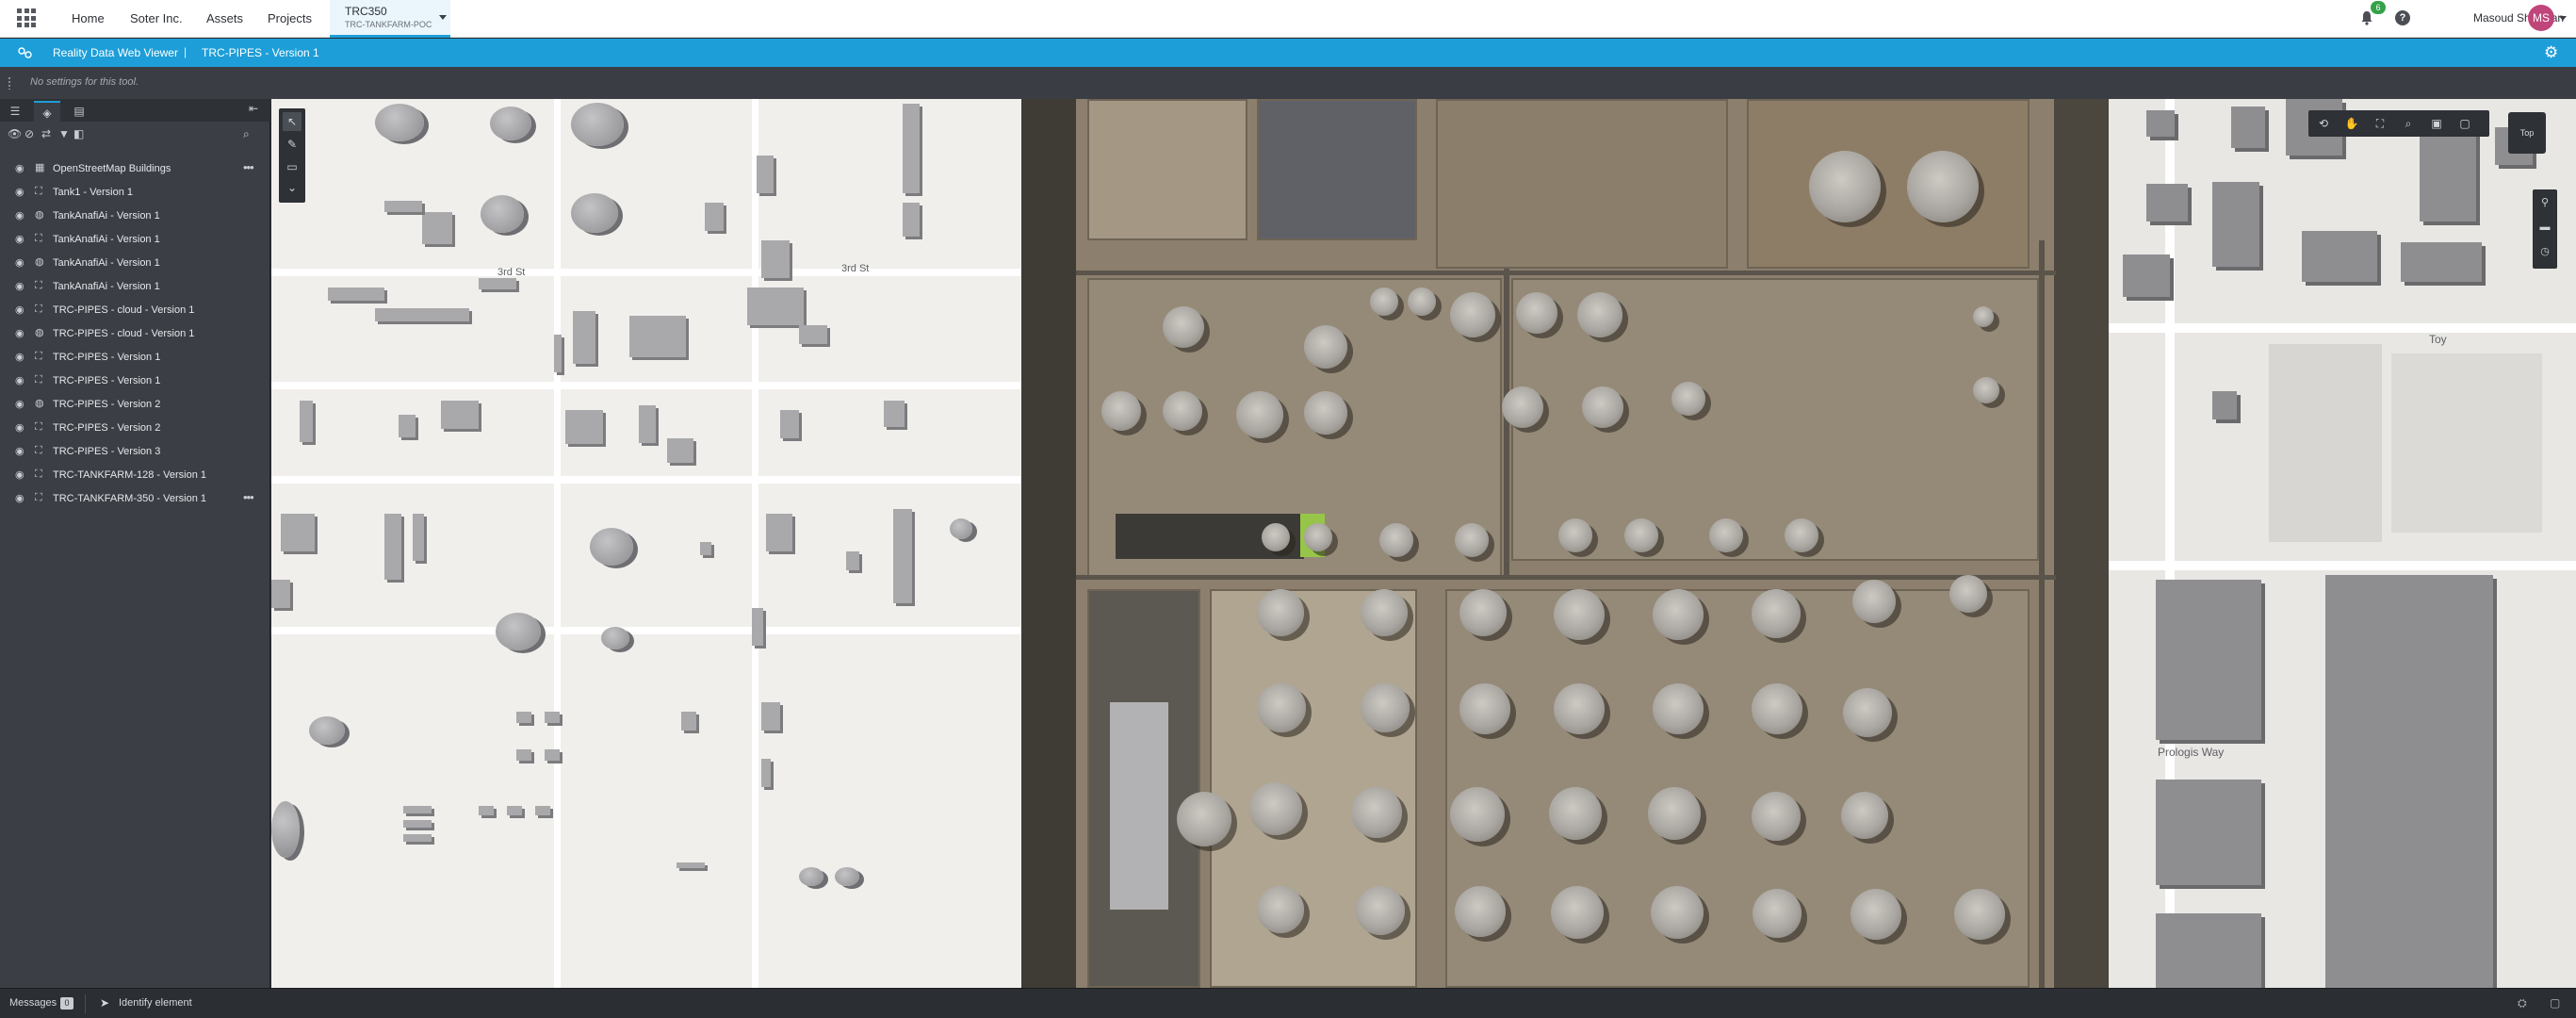 Image resolution: width=2576 pixels, height=1018 pixels. What do you see at coordinates (135, 193) in the screenshot?
I see `tree-item: ◉ ⛶ Tank1 - Version 1` at bounding box center [135, 193].